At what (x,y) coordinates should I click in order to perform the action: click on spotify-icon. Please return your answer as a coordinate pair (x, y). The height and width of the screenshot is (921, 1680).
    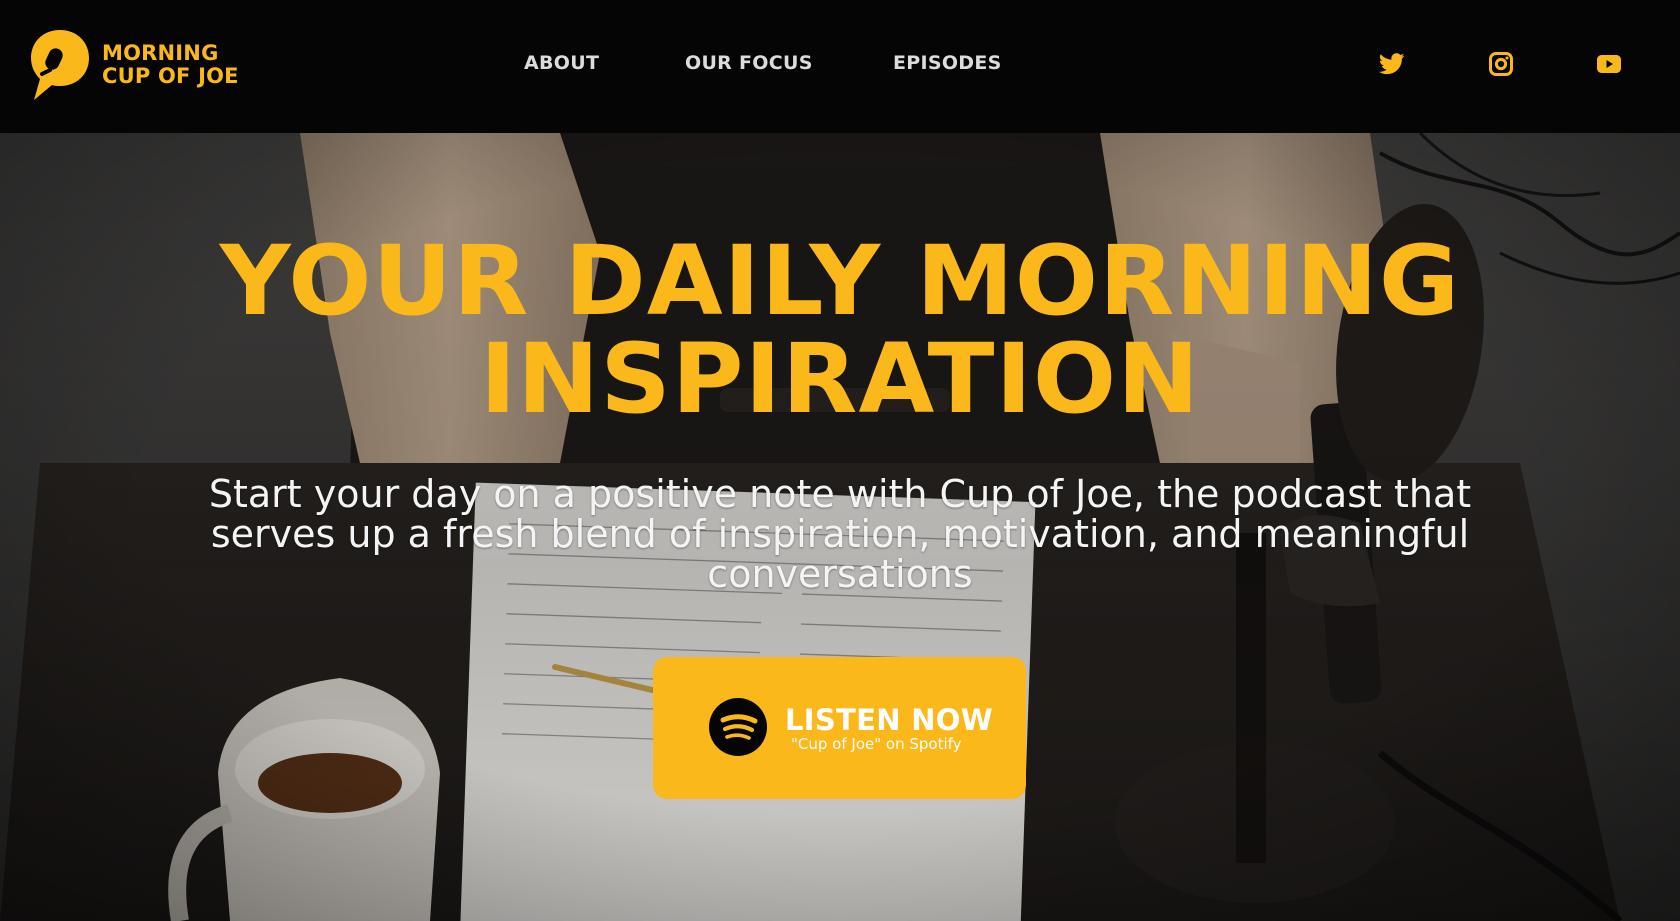
    Looking at the image, I should click on (738, 727).